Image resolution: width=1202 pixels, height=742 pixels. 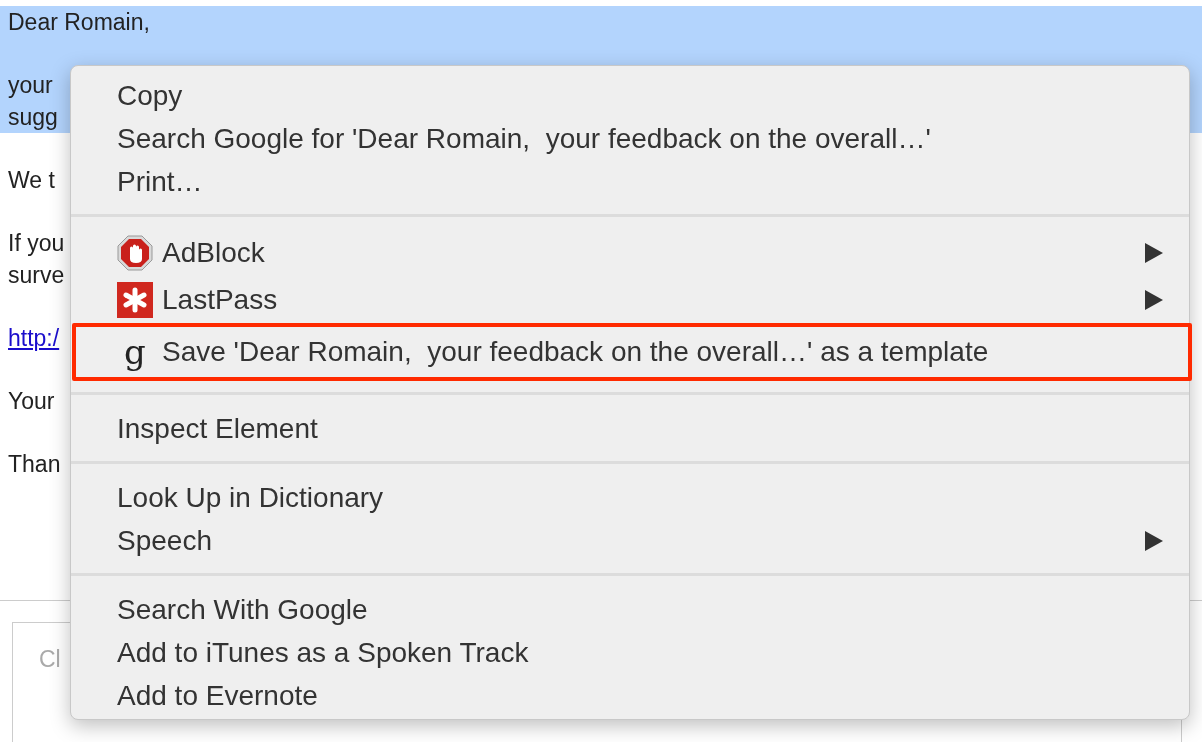 What do you see at coordinates (630, 652) in the screenshot?
I see `menu-item: Add to iTunes as a Spoken Track` at bounding box center [630, 652].